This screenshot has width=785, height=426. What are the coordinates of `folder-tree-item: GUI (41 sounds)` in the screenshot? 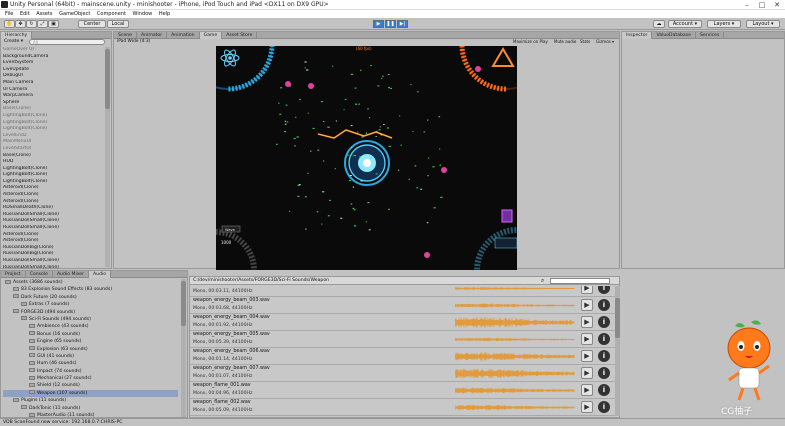 It's located at (90, 356).